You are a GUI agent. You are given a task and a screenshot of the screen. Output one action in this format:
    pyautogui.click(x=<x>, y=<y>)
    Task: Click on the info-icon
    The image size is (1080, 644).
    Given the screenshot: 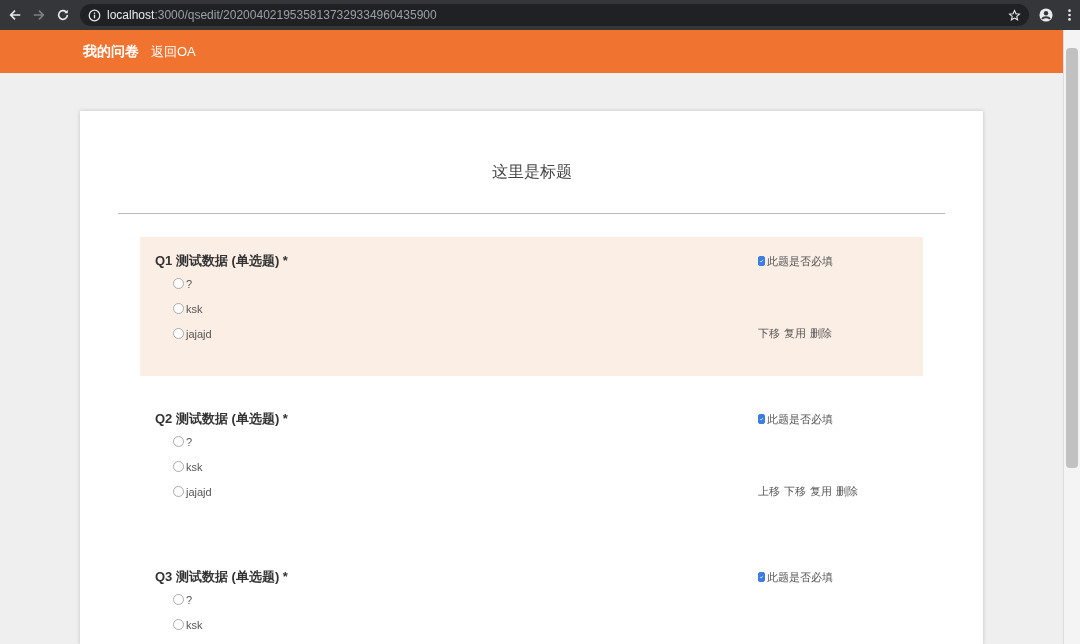 What is the action you would take?
    pyautogui.click(x=94, y=15)
    